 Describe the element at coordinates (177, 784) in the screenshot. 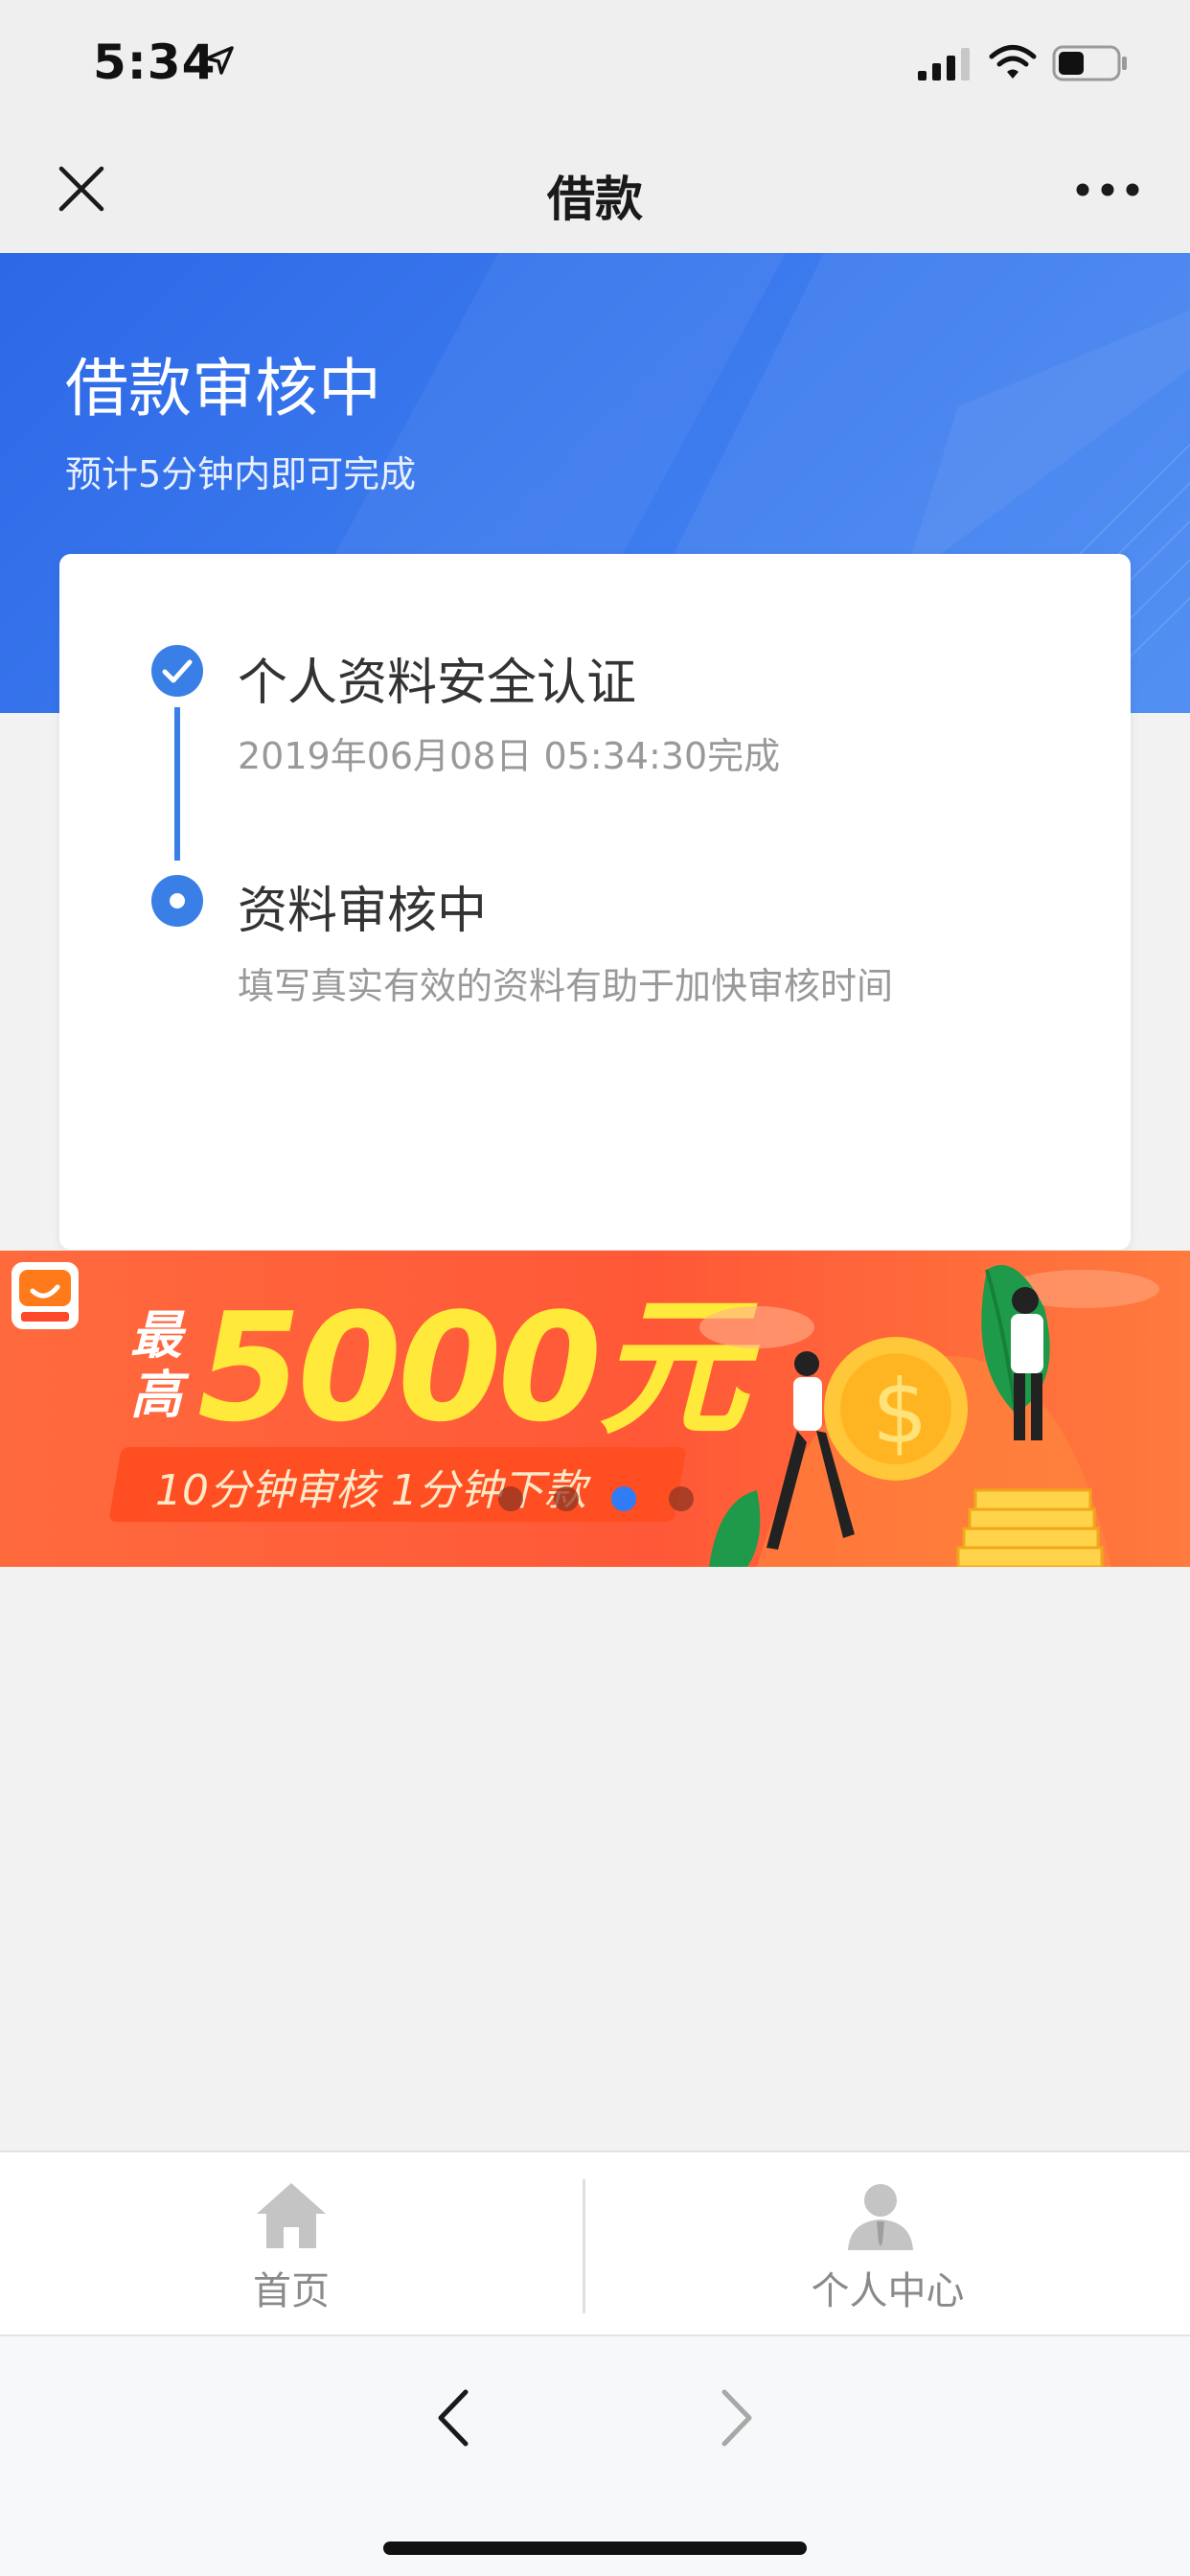

I see `timeline-connector` at that location.